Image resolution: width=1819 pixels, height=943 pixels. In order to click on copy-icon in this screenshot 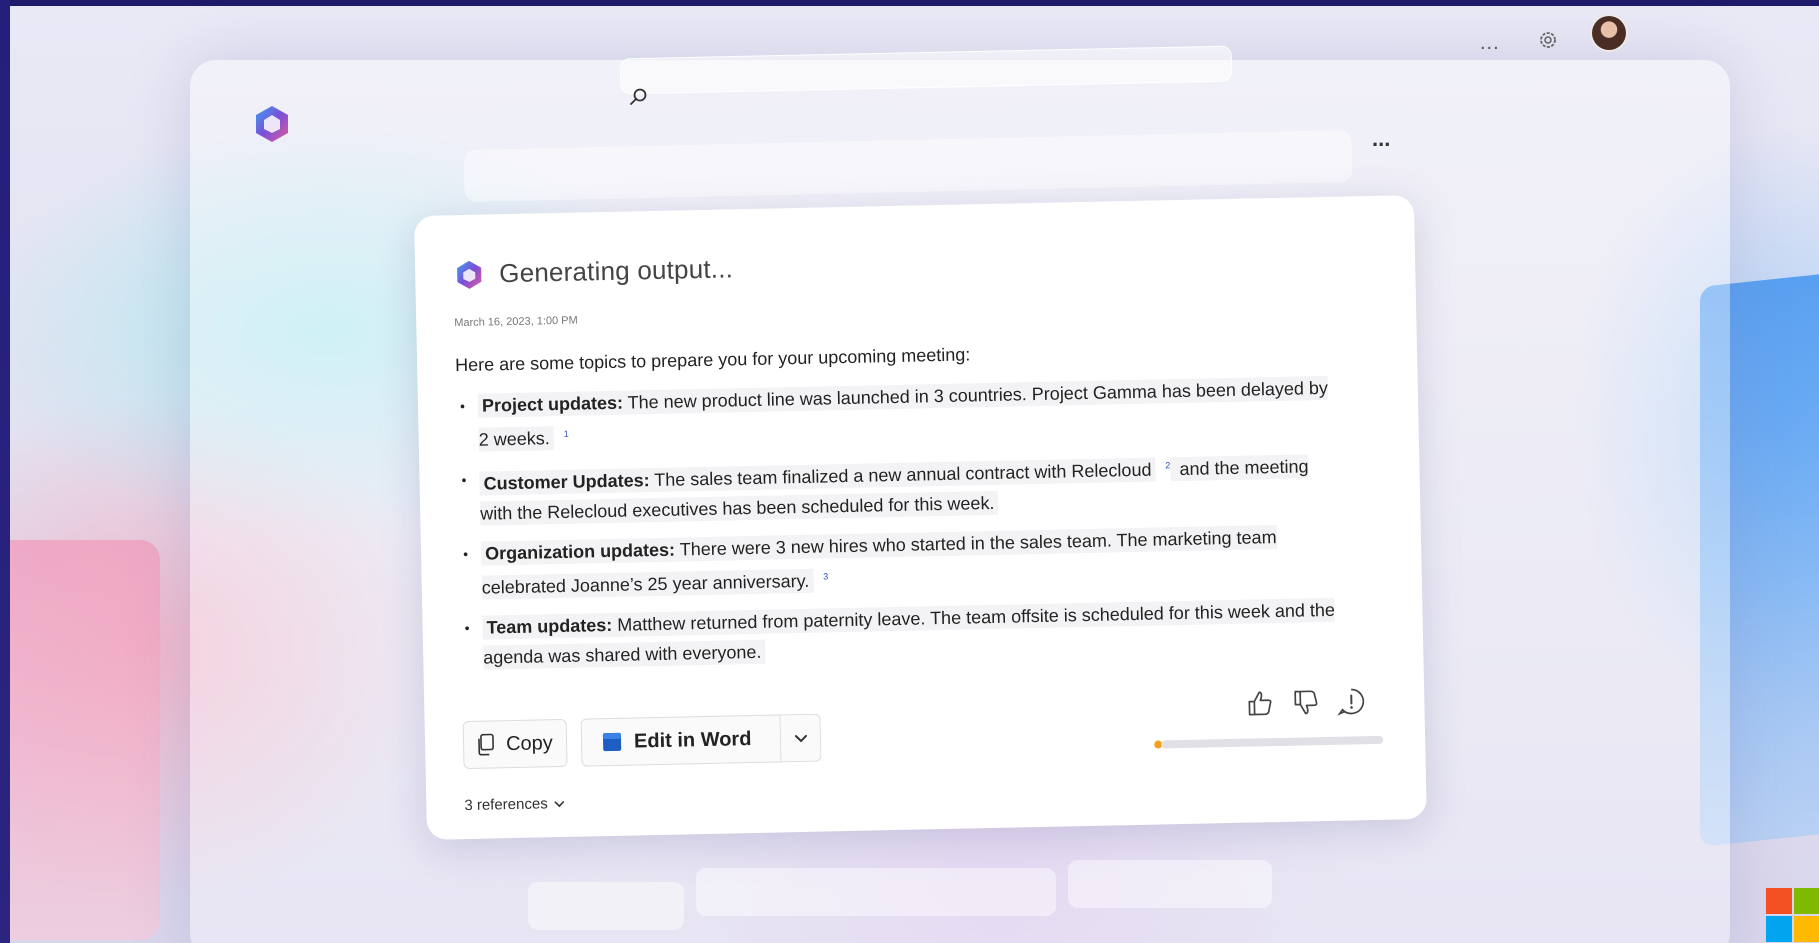, I will do `click(486, 744)`.